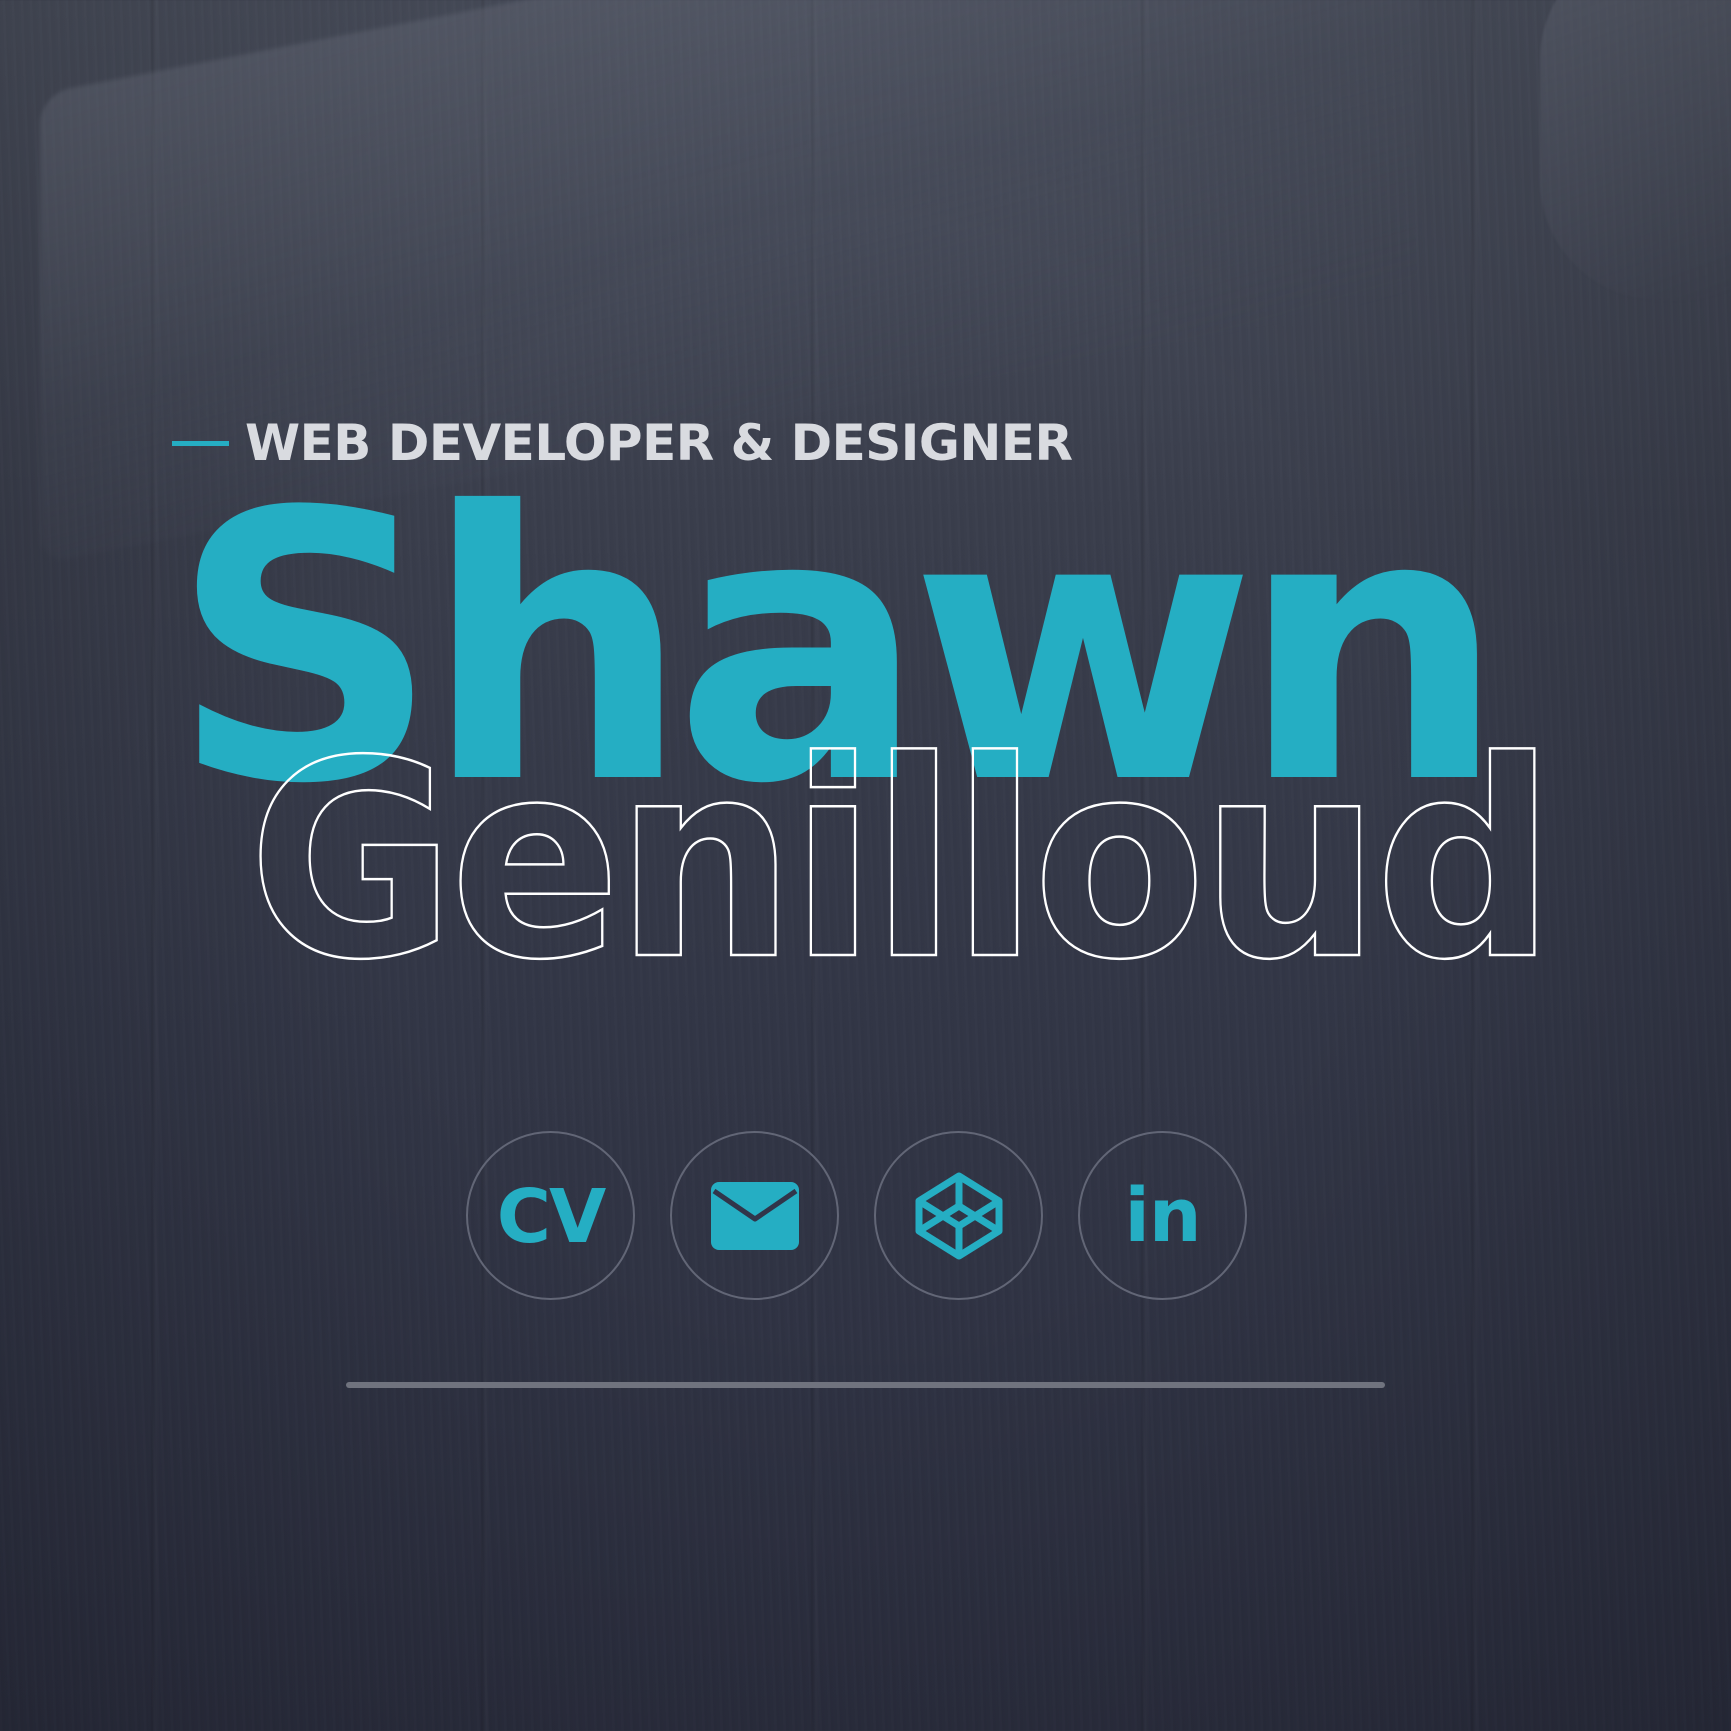 The height and width of the screenshot is (1731, 1731). I want to click on codepen-button, so click(958, 1215).